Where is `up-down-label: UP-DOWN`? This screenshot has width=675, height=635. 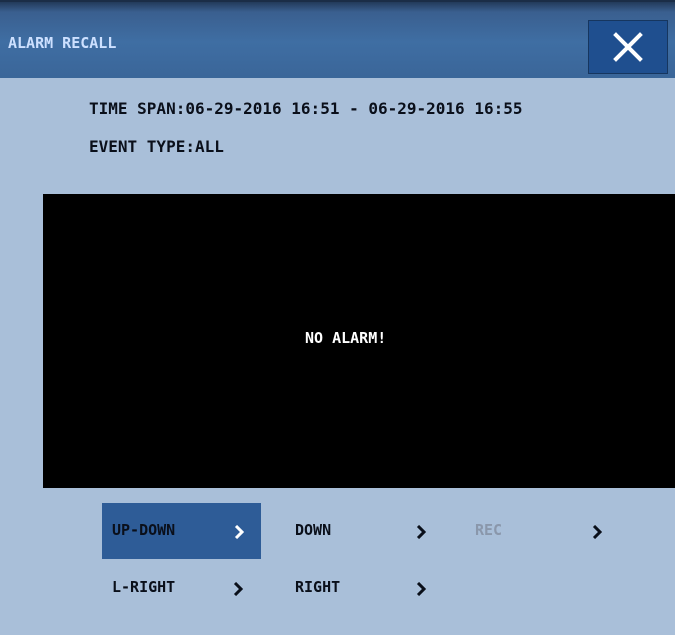
up-down-label: UP-DOWN is located at coordinates (144, 530).